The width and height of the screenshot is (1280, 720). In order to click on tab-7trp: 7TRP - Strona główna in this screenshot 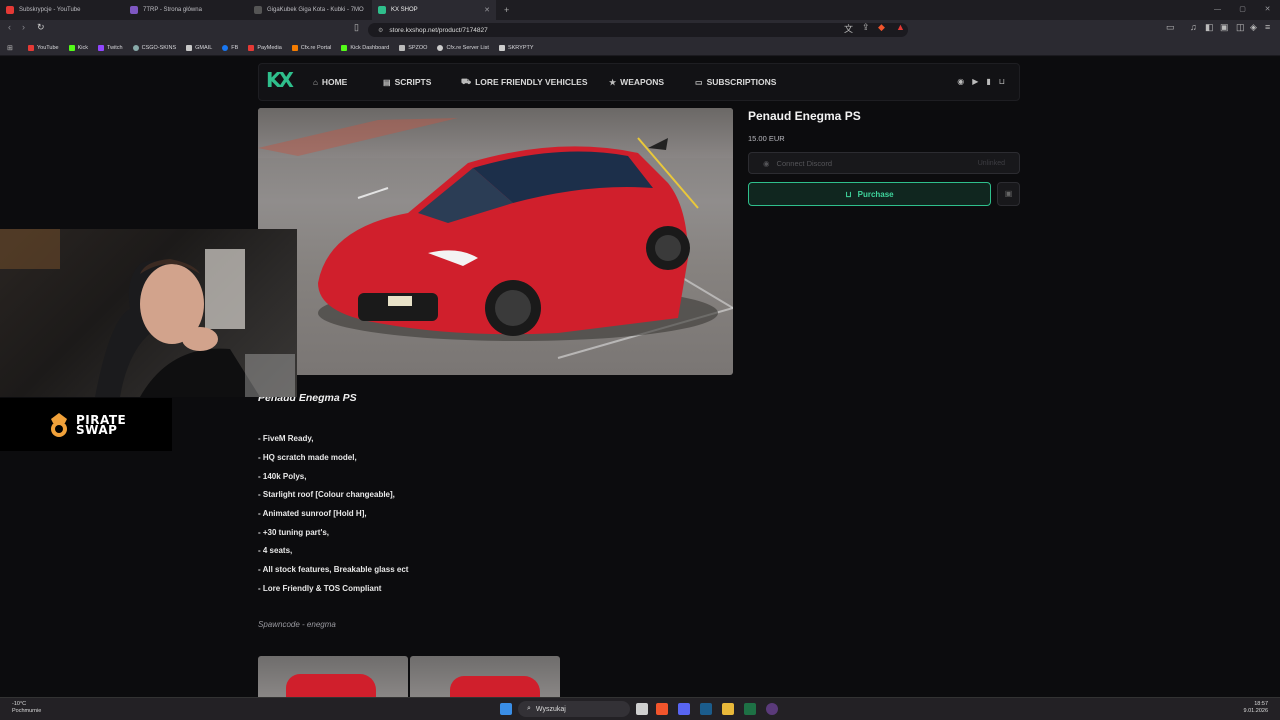, I will do `click(186, 10)`.